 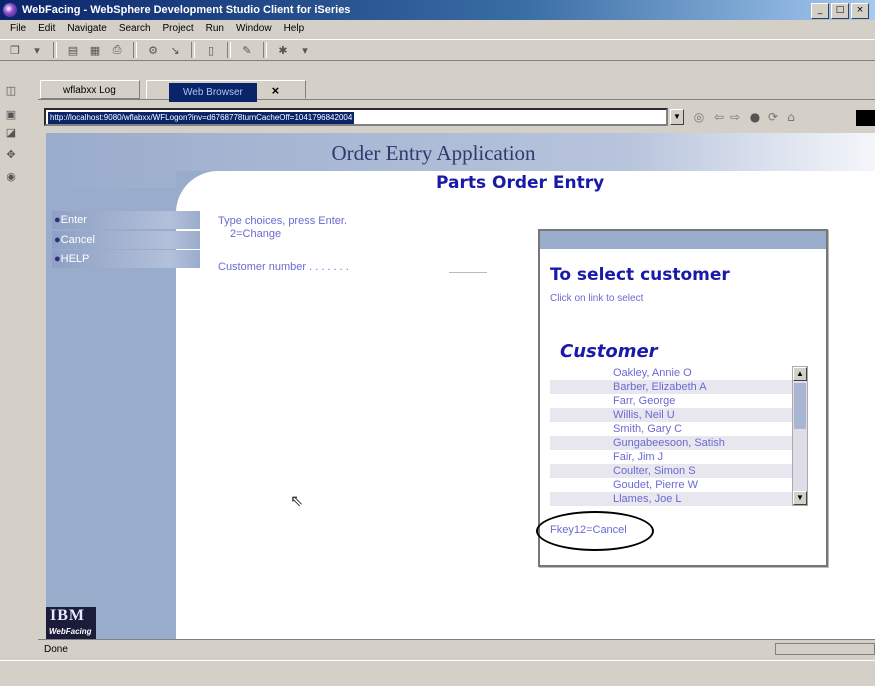 I want to click on window-controls: _ □ ×, so click(x=840, y=11).